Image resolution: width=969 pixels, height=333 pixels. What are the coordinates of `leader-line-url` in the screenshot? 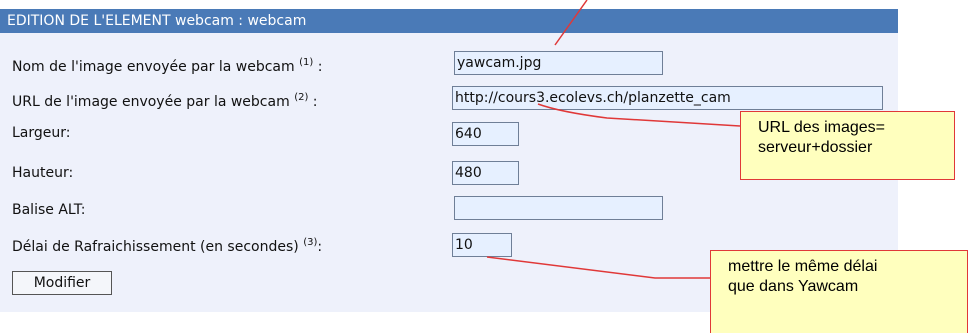 It's located at (639, 115).